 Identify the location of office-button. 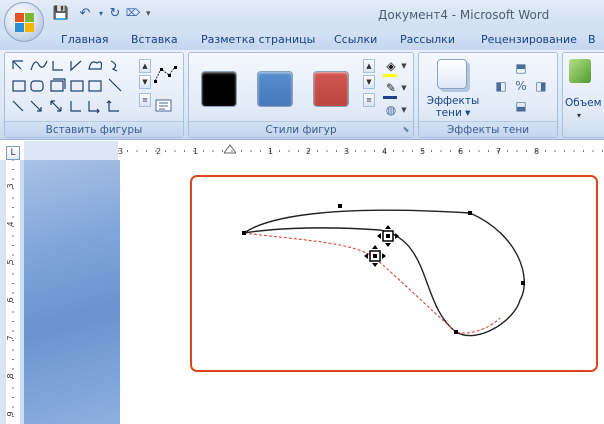
(24, 22).